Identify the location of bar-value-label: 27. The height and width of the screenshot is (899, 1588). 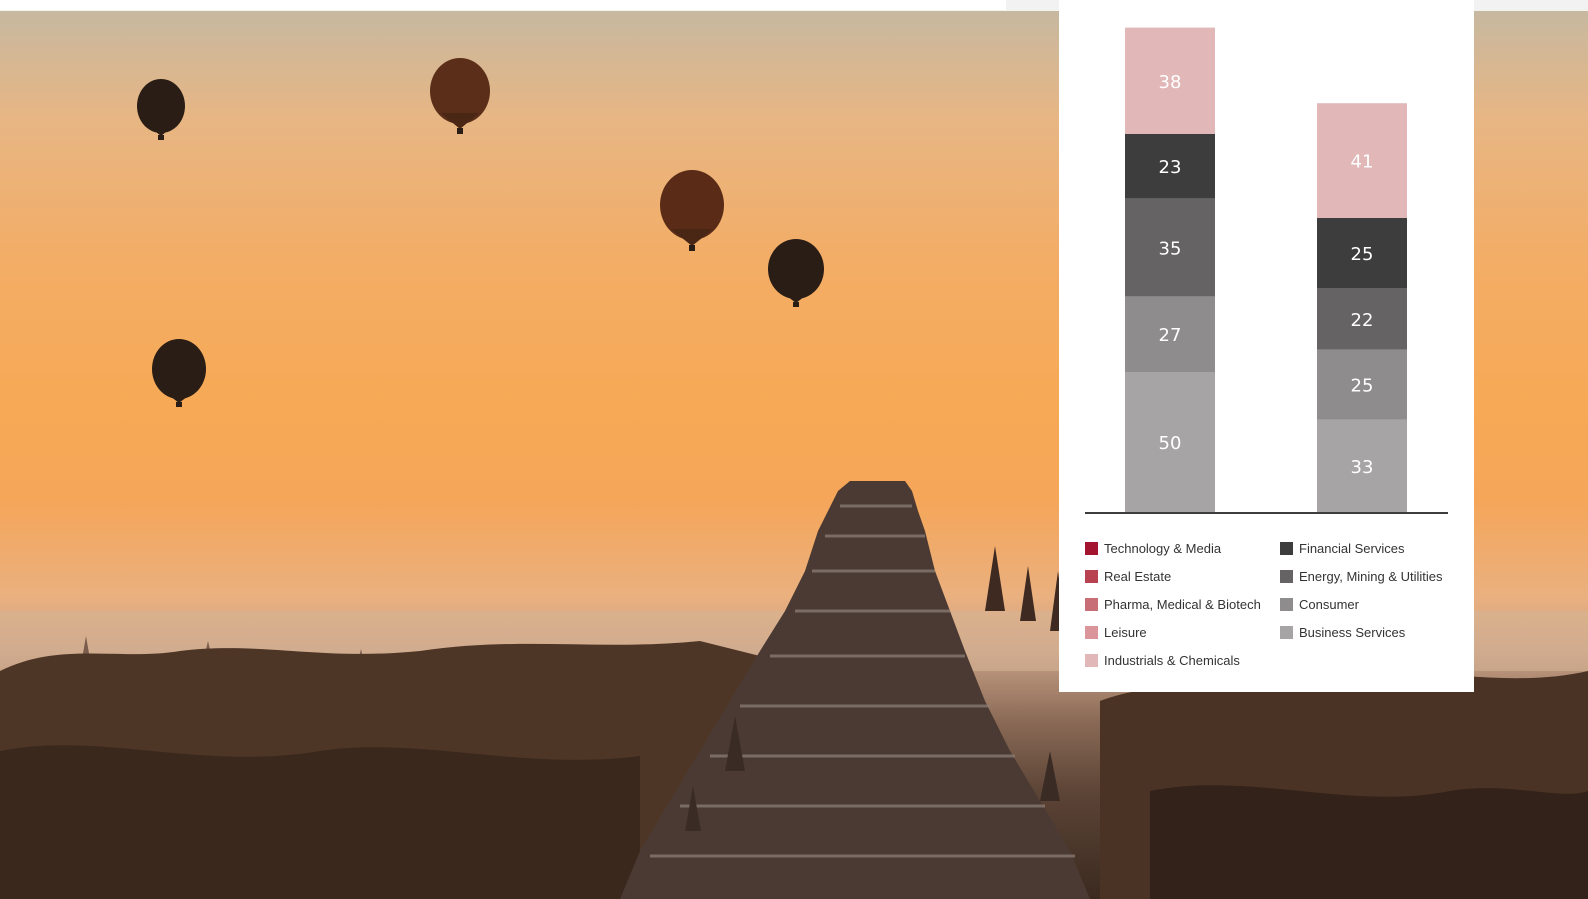
(1170, 335).